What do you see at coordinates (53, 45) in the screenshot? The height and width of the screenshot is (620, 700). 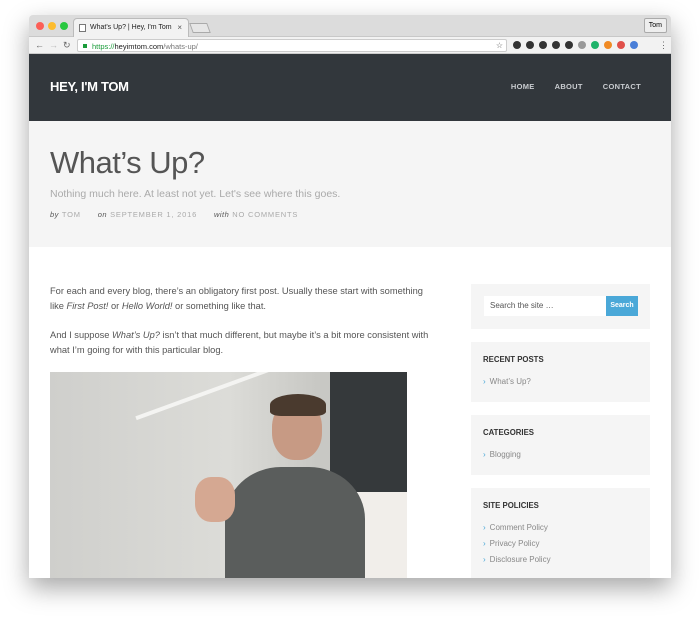 I see `forward-icon: →` at bounding box center [53, 45].